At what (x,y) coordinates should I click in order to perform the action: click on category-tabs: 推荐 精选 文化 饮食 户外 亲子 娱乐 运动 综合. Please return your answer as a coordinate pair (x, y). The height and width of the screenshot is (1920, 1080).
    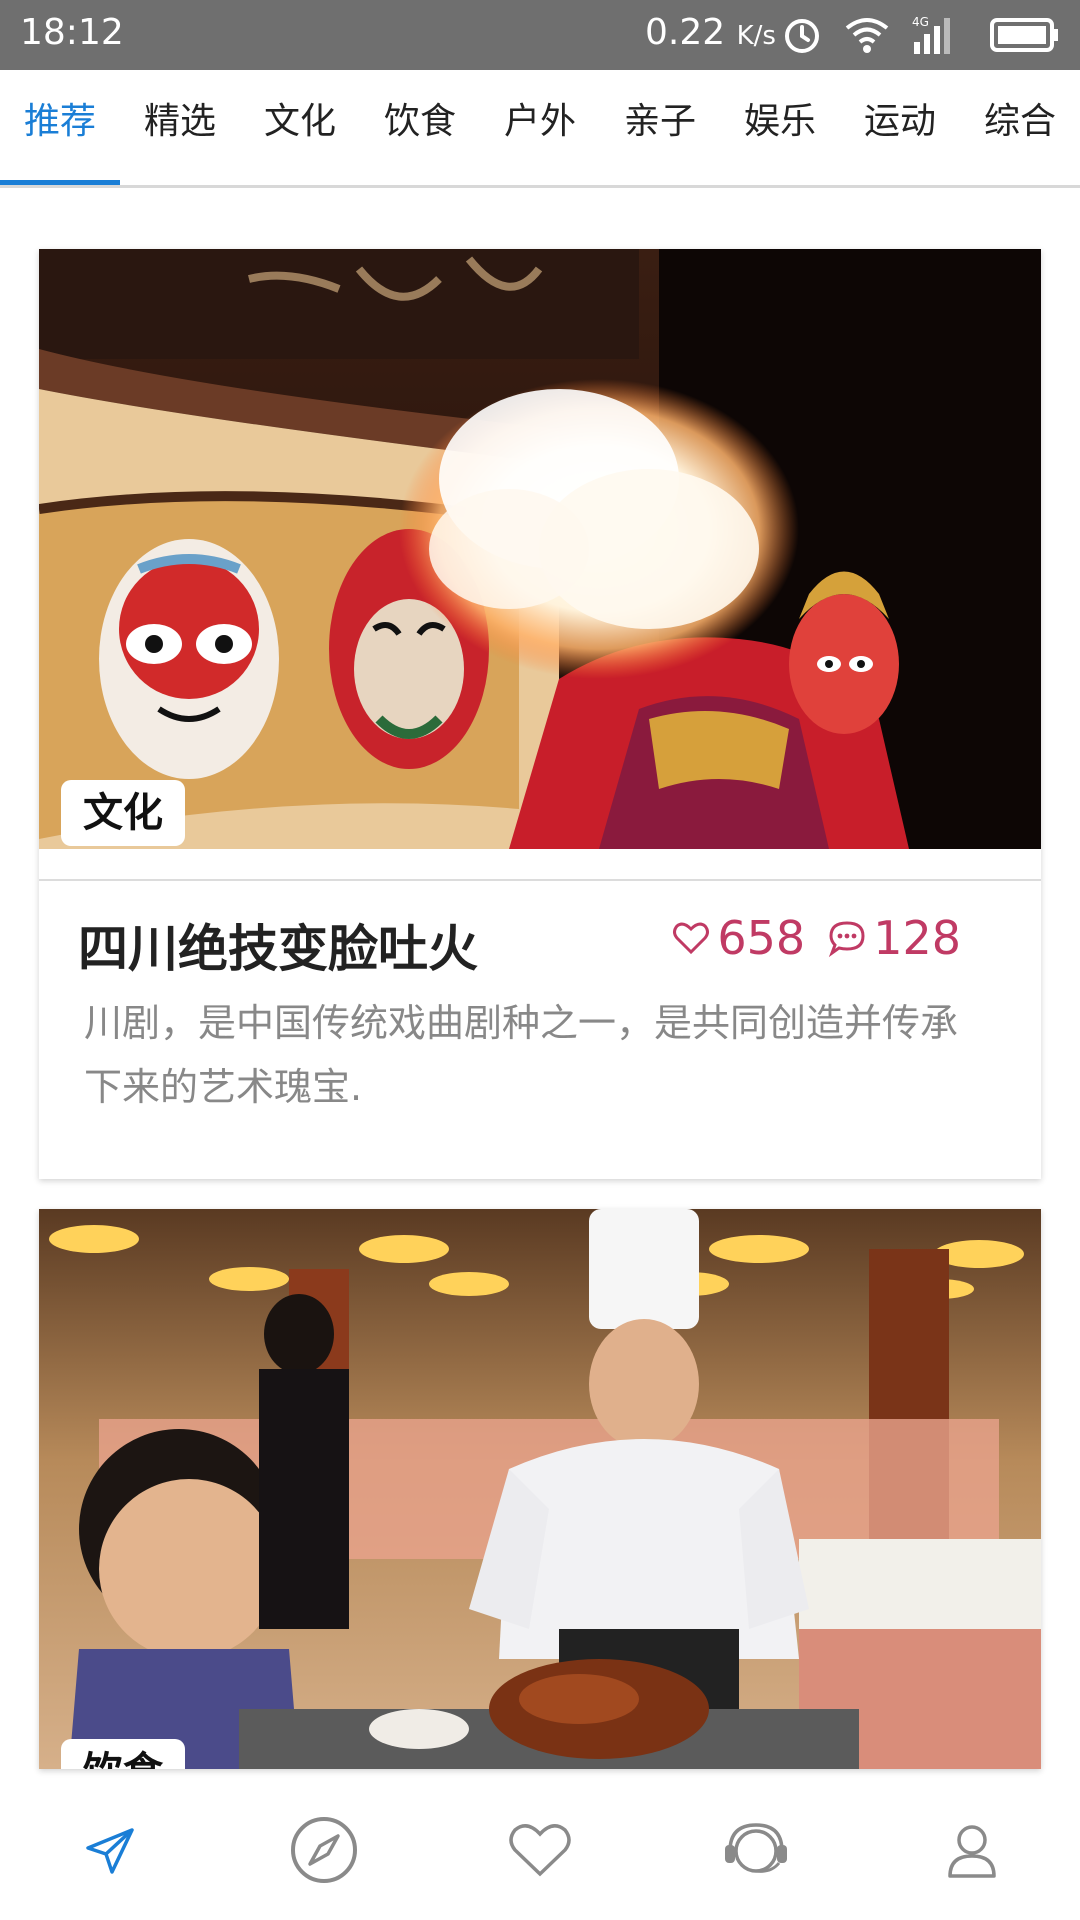
    Looking at the image, I should click on (540, 129).